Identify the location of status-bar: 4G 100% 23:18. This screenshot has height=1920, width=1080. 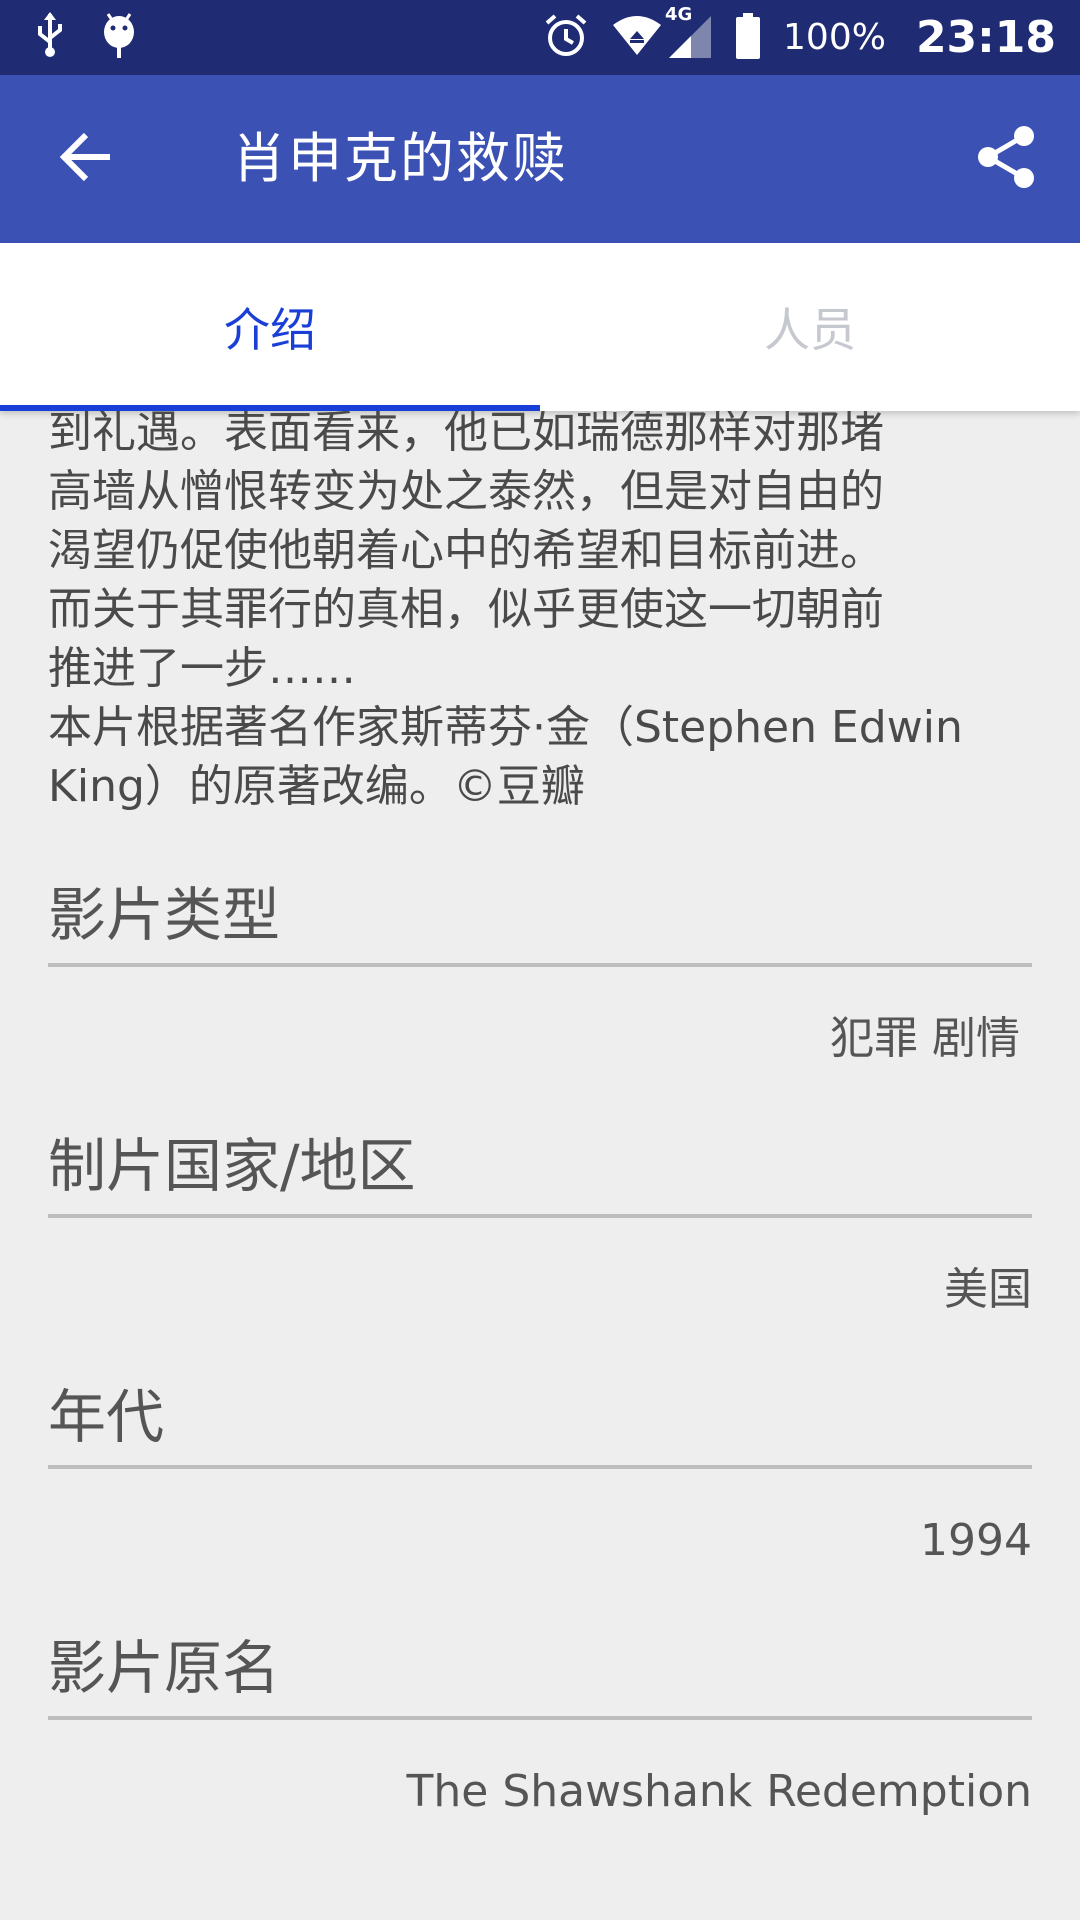
(540, 37).